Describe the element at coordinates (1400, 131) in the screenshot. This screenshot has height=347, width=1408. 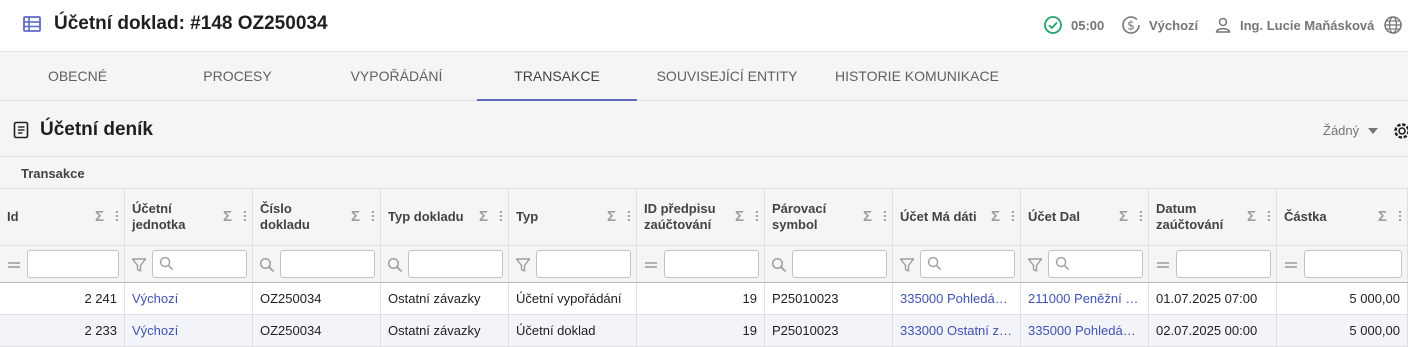
I see `gear-icon` at that location.